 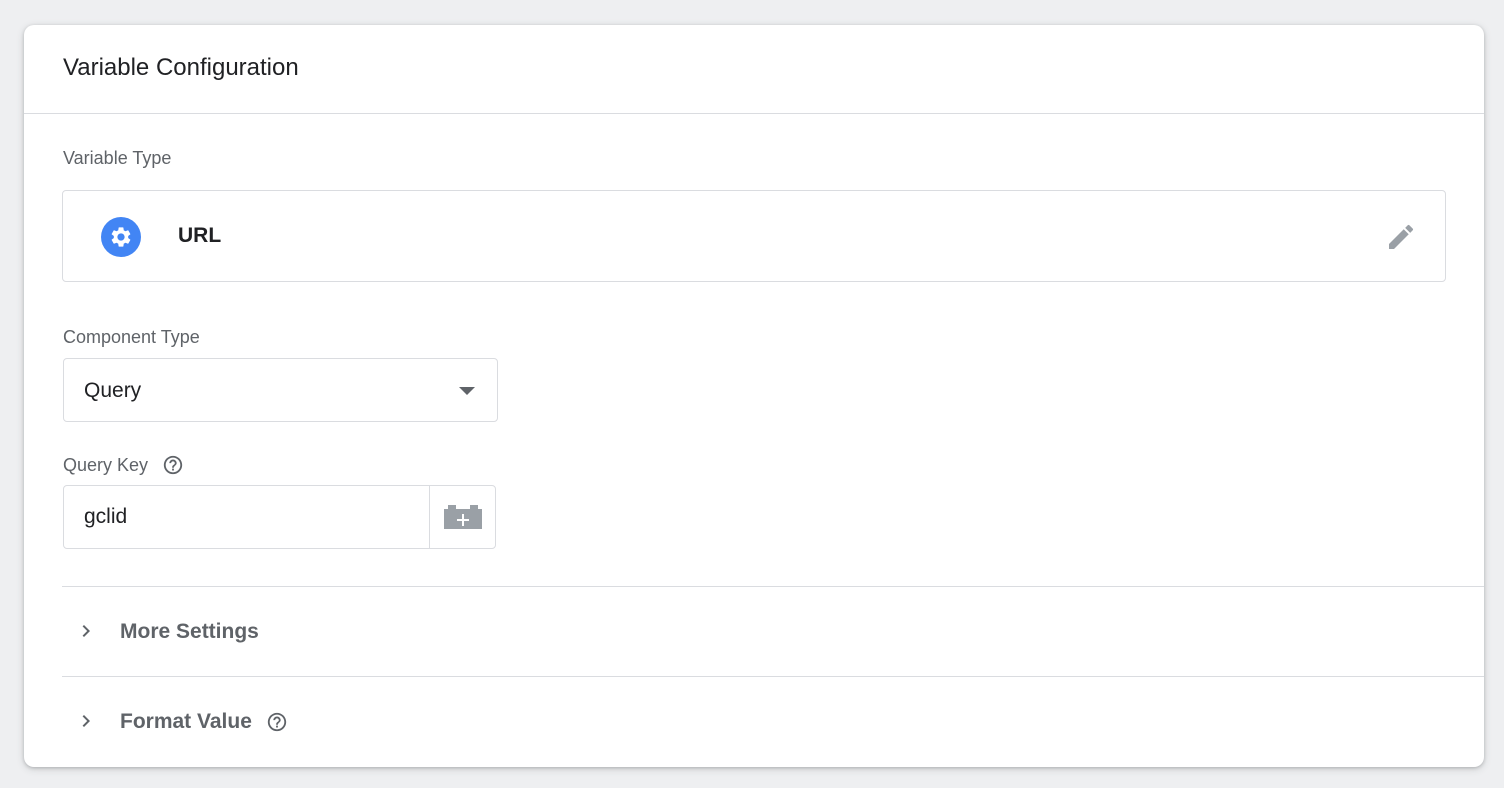 I want to click on more-settings-section: More Settings, so click(x=773, y=631).